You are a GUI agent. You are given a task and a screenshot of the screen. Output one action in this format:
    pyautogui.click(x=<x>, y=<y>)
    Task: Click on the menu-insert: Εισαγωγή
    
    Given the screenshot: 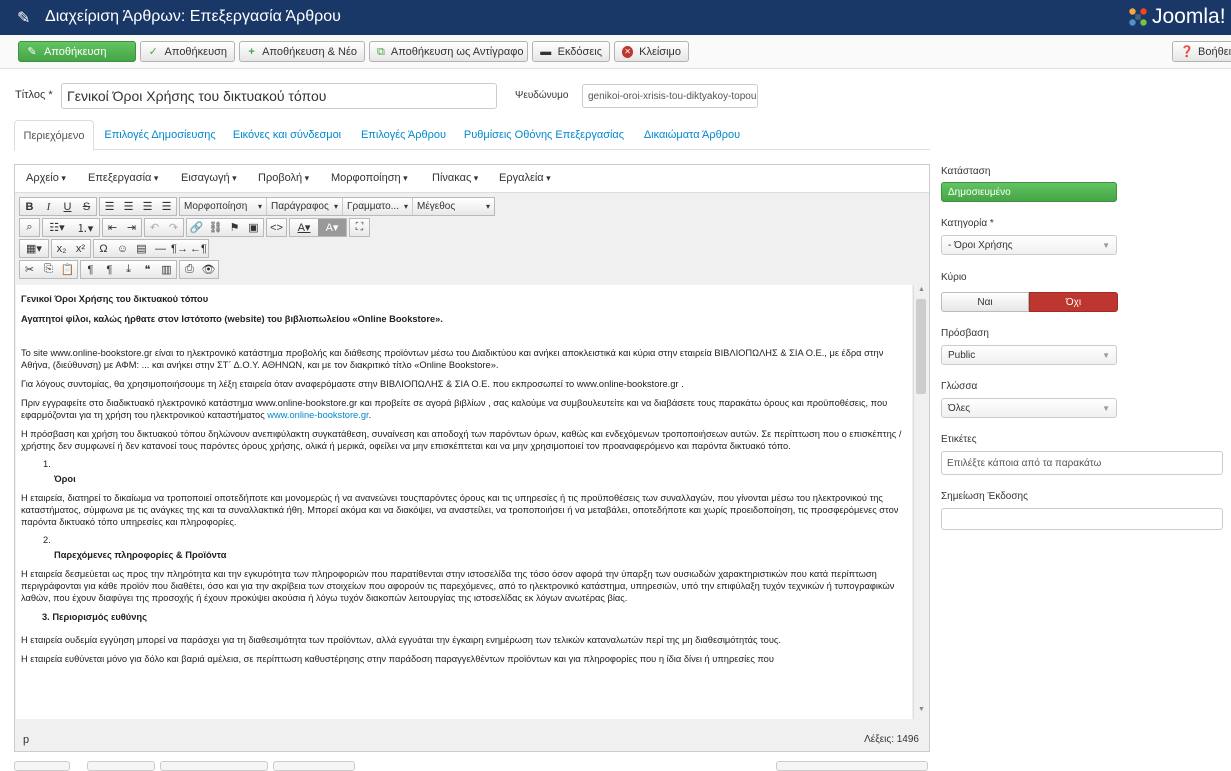 What is the action you would take?
    pyautogui.click(x=209, y=178)
    